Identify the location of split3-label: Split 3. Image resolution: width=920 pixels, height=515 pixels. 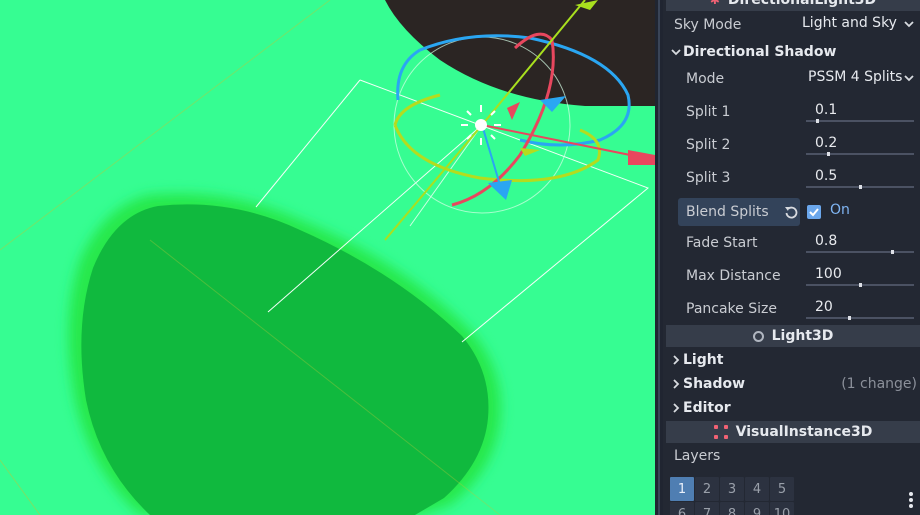
(708, 178).